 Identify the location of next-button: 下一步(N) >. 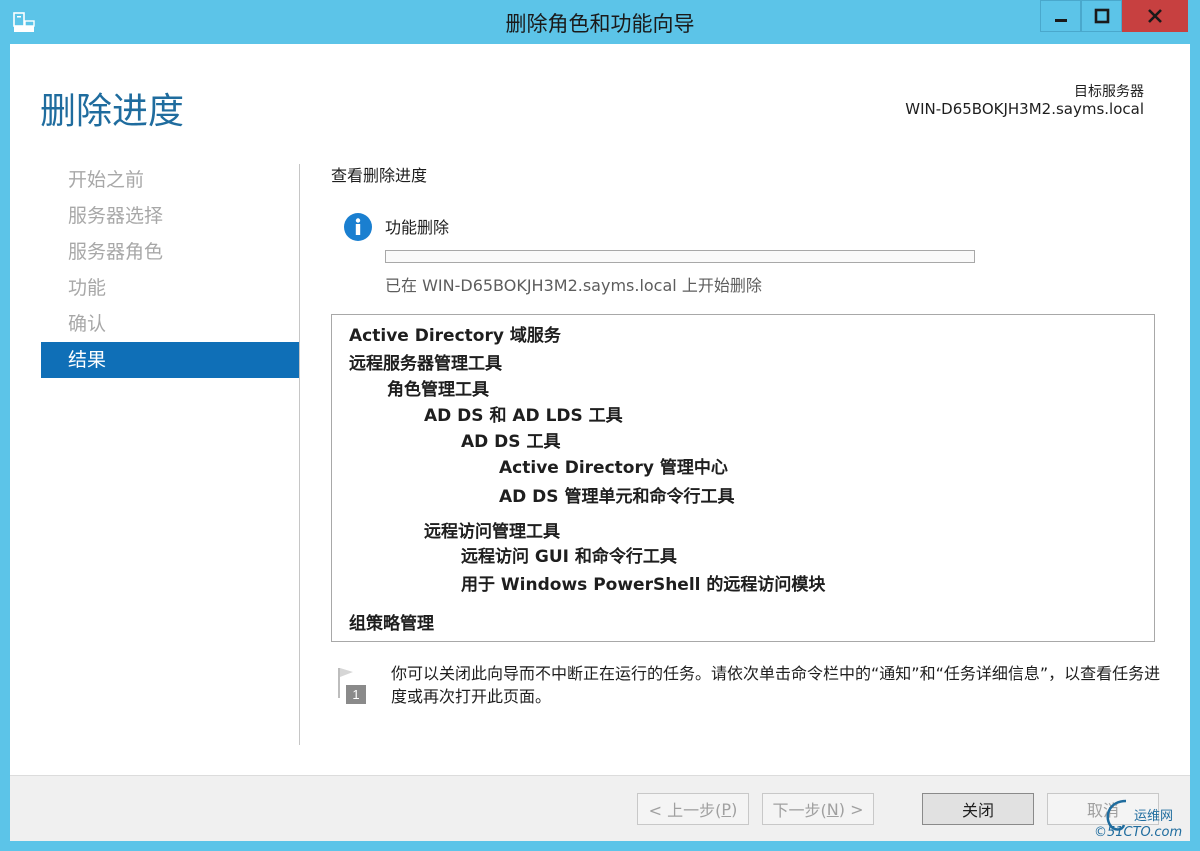
(818, 809).